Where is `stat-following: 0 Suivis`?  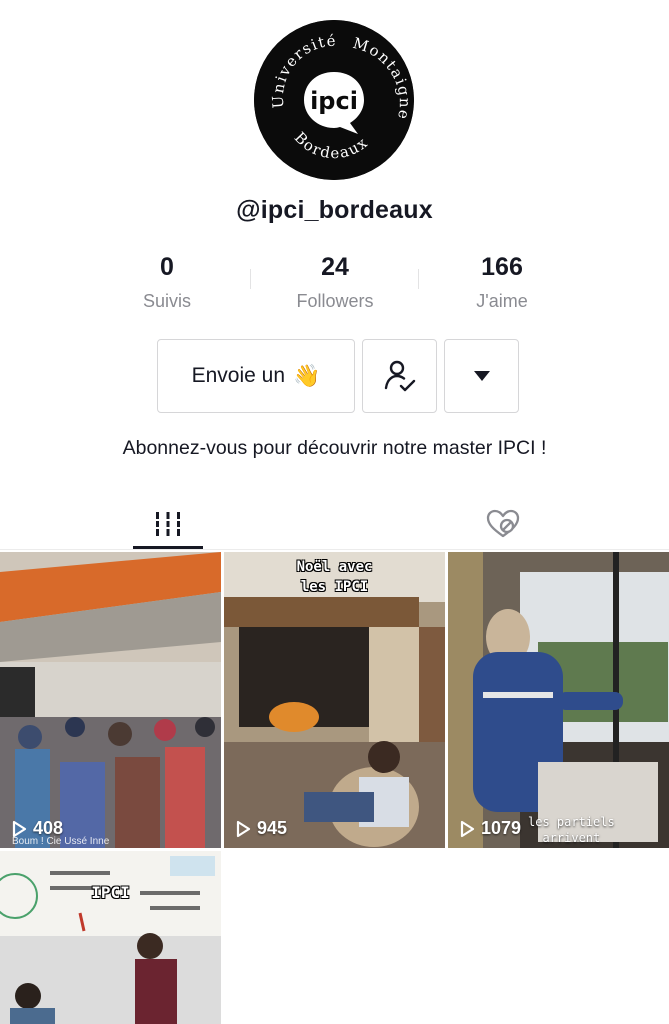 stat-following: 0 Suivis is located at coordinates (167, 284).